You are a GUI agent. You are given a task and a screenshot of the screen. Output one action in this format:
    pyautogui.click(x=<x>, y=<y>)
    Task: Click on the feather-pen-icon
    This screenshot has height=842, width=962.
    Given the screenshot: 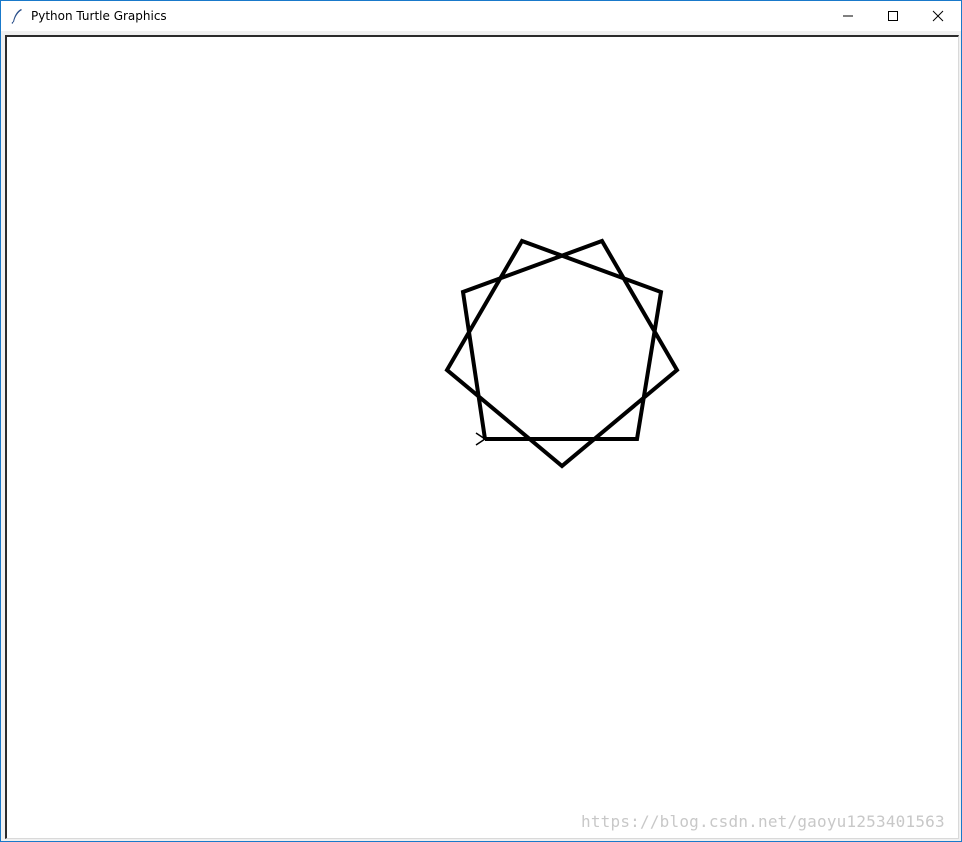 What is the action you would take?
    pyautogui.click(x=17, y=16)
    